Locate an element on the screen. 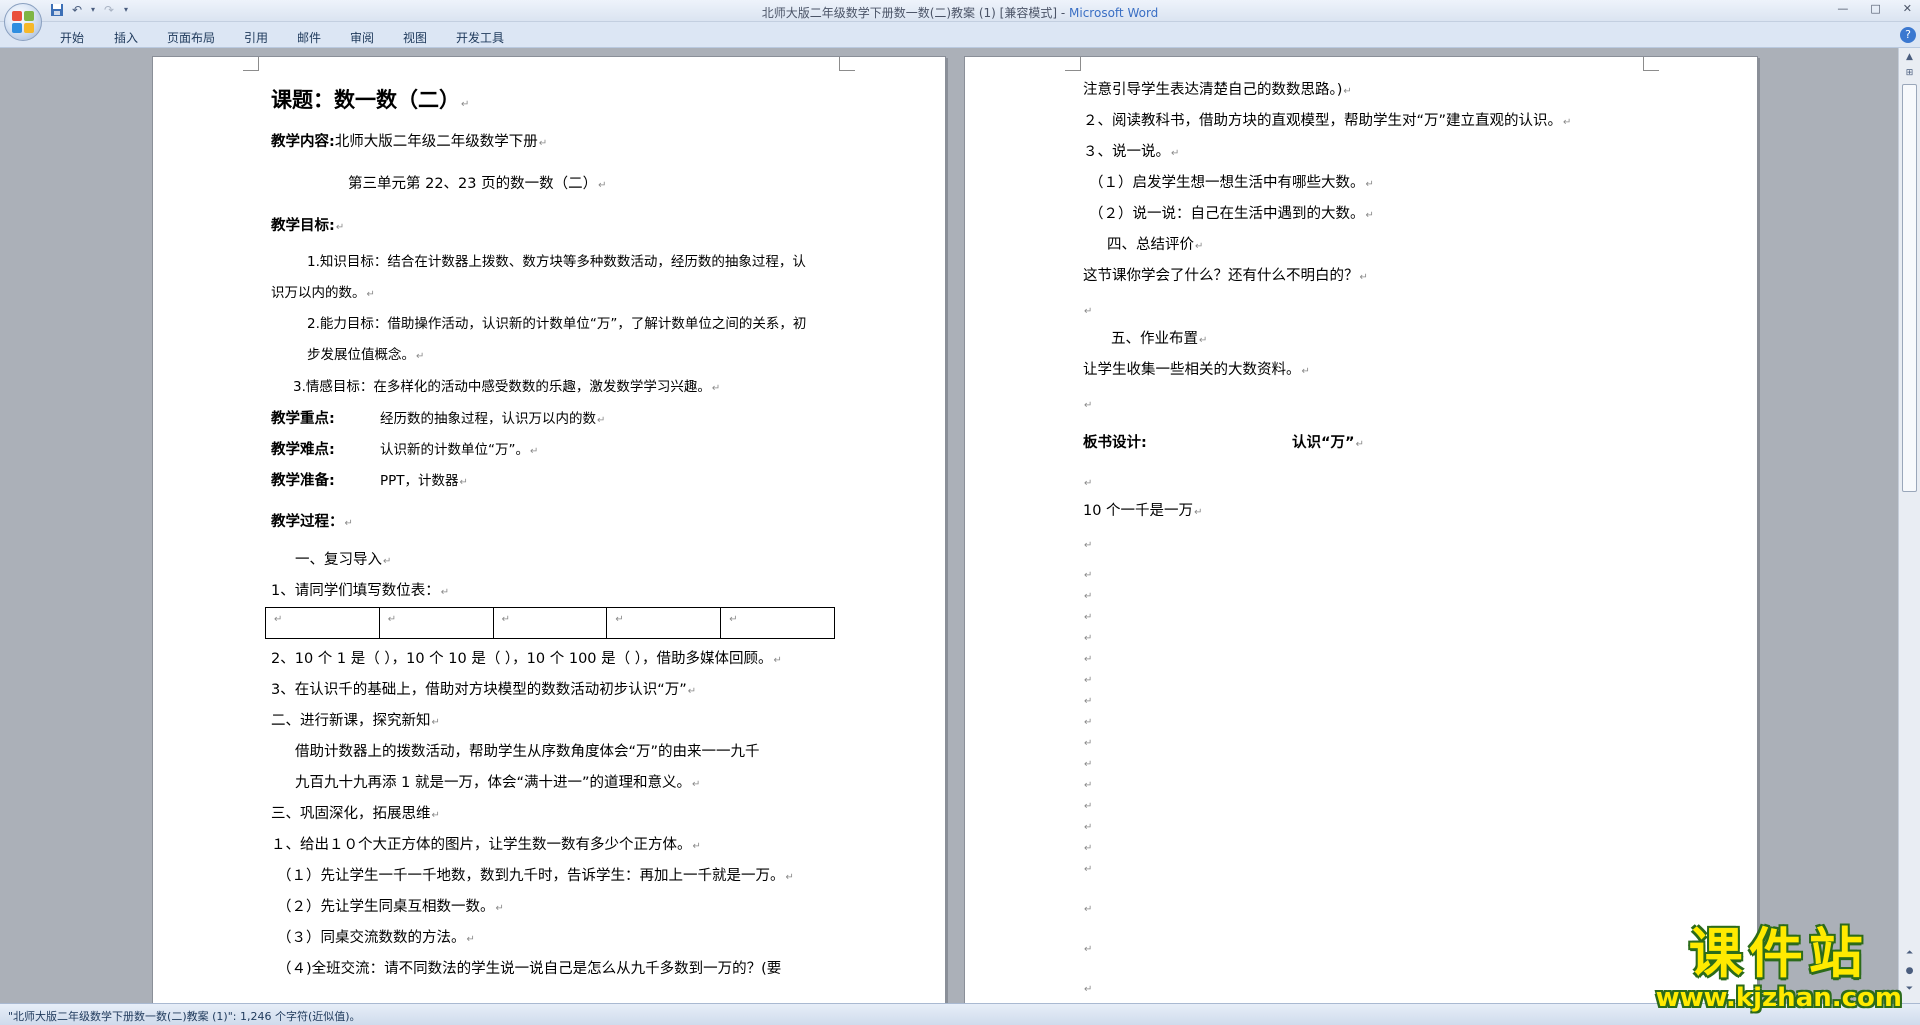 Image resolution: width=1920 pixels, height=1025 pixels. margin-corner-tr is located at coordinates (847, 64).